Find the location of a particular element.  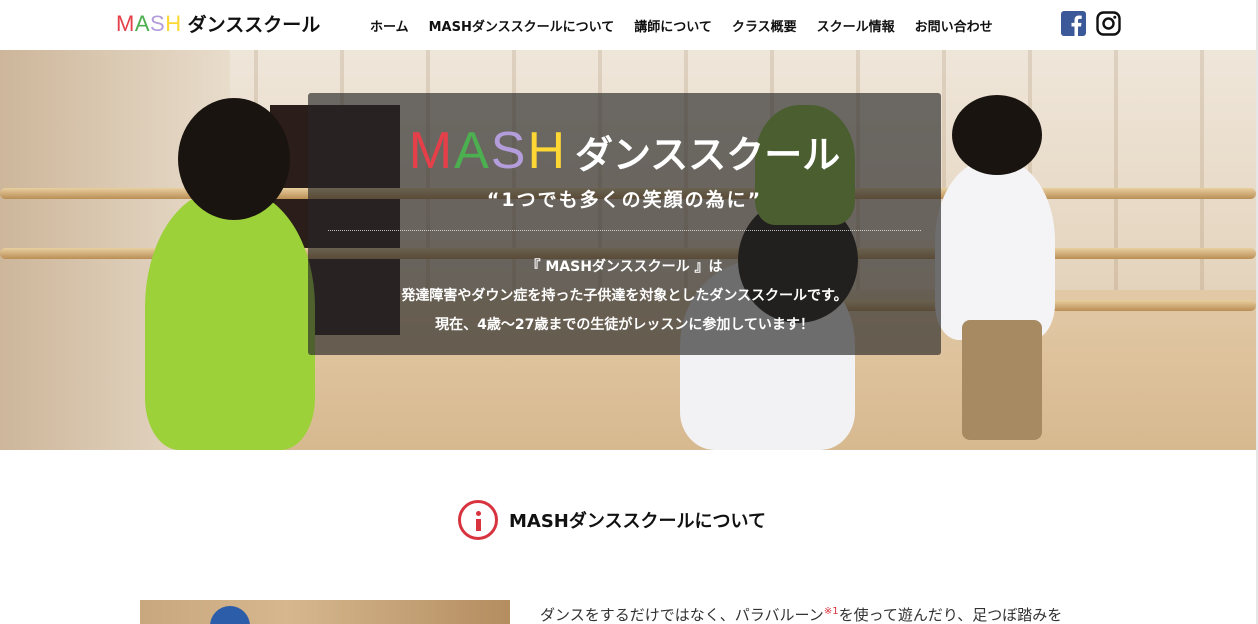

section-title: MASHダンススクールについて is located at coordinates (637, 521).